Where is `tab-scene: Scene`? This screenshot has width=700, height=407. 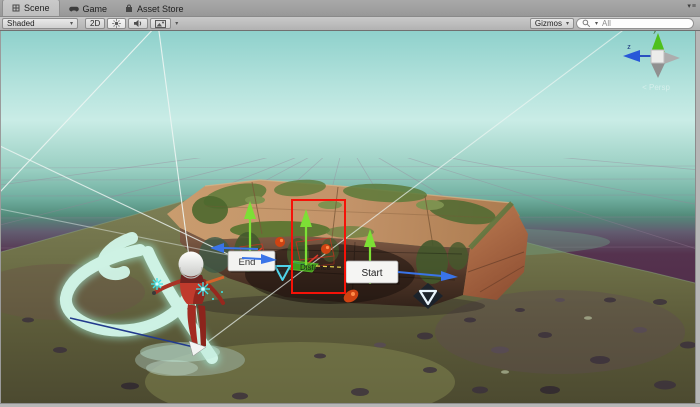 tab-scene: Scene is located at coordinates (31, 8).